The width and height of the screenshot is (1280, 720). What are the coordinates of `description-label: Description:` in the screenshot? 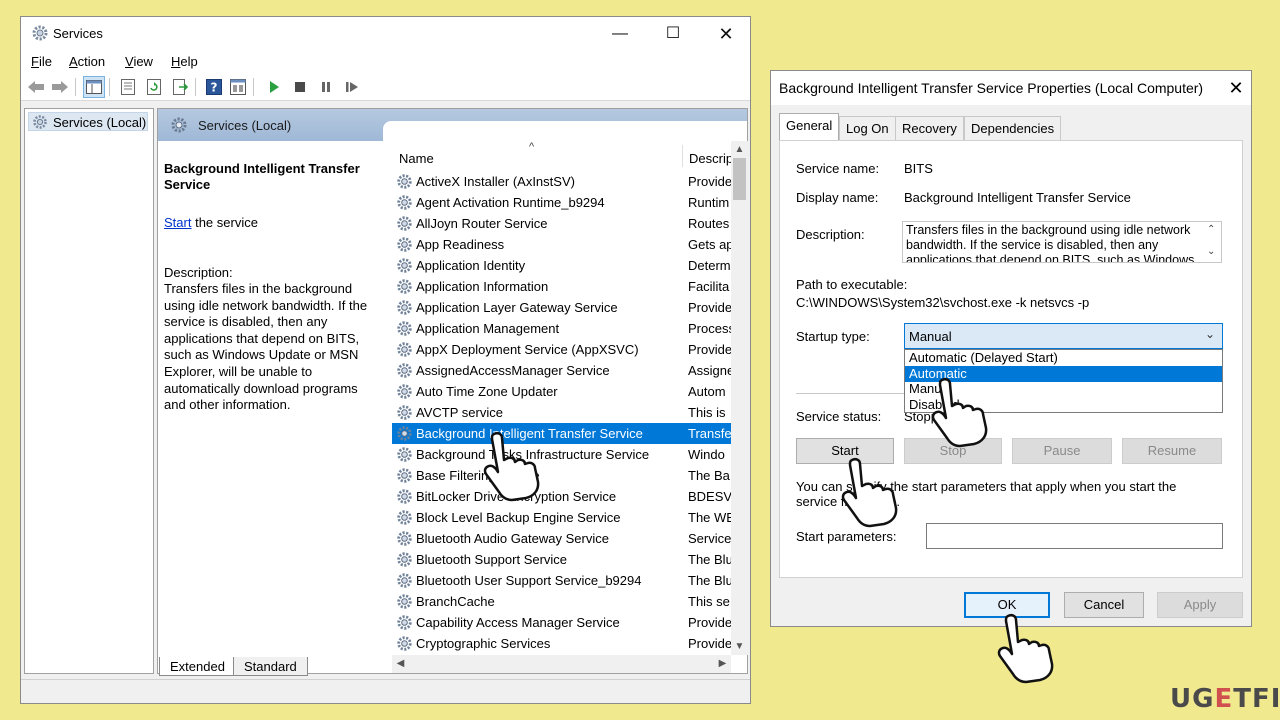 It's located at (830, 234).